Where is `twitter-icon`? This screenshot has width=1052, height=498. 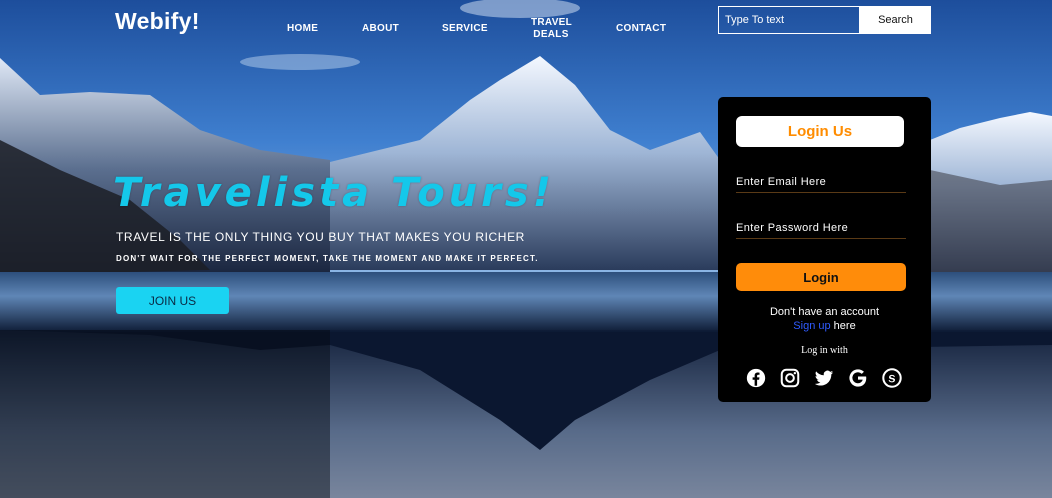 twitter-icon is located at coordinates (824, 378).